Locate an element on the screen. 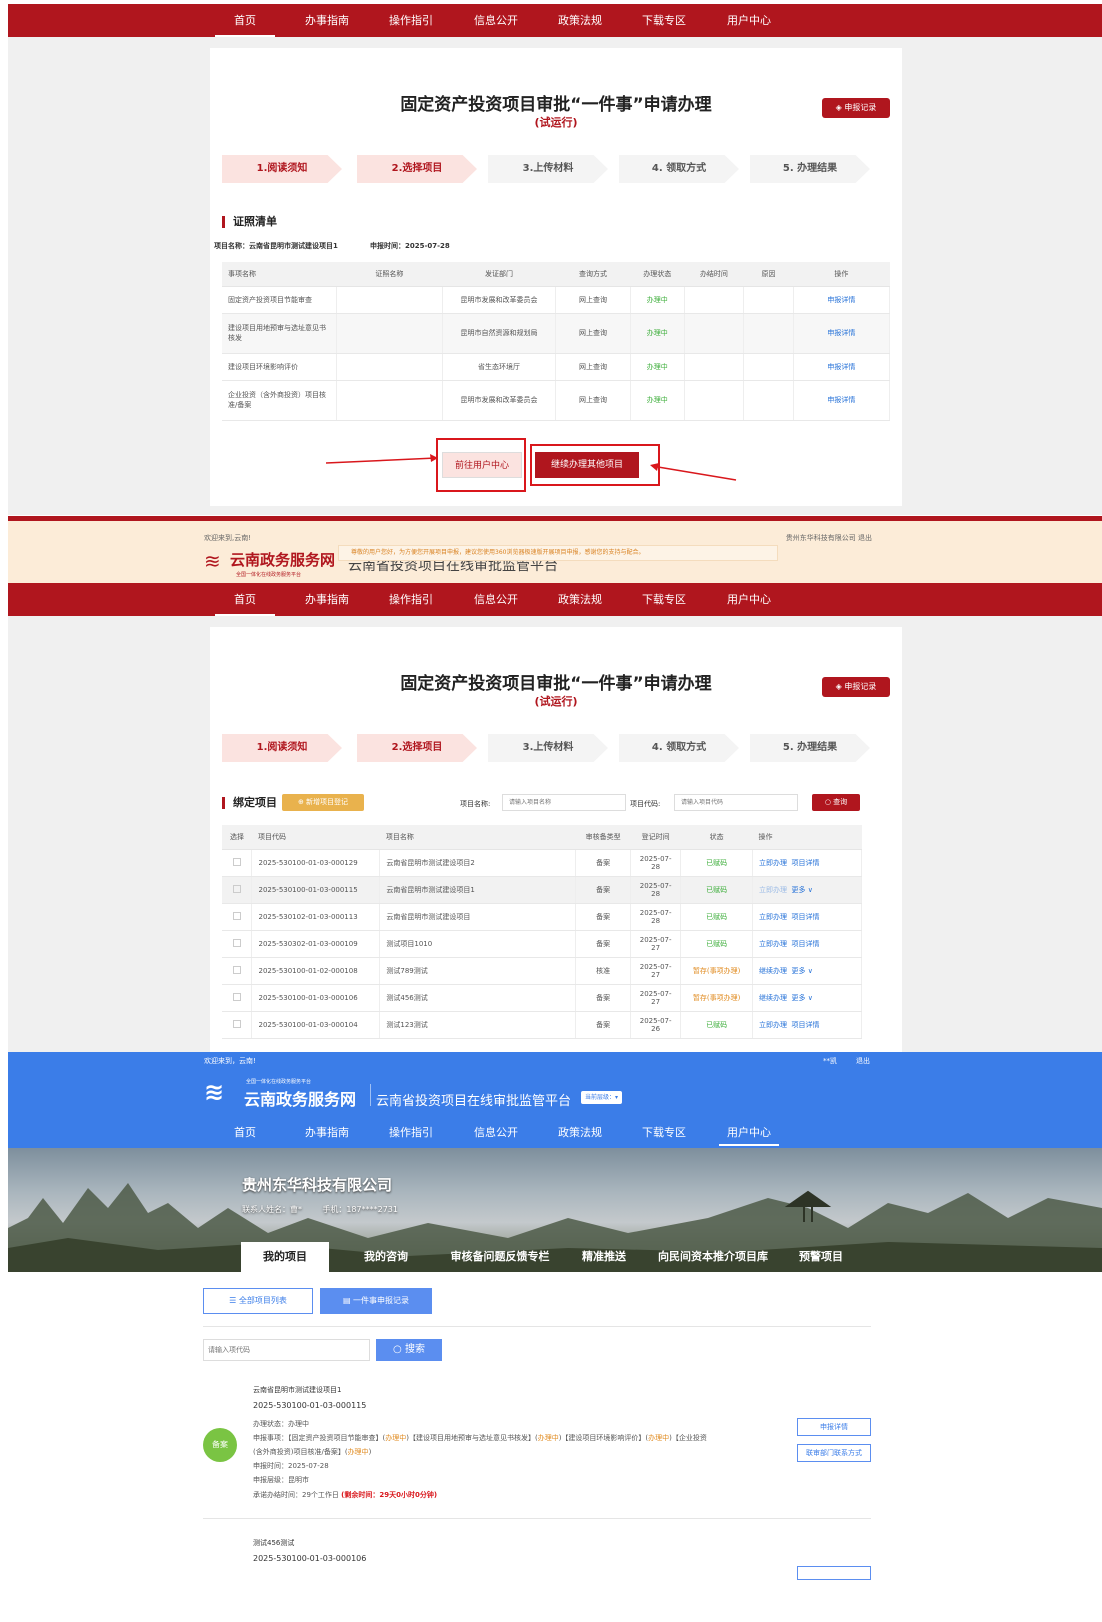  tab-my-consult: 我的咨询 is located at coordinates (386, 1257).